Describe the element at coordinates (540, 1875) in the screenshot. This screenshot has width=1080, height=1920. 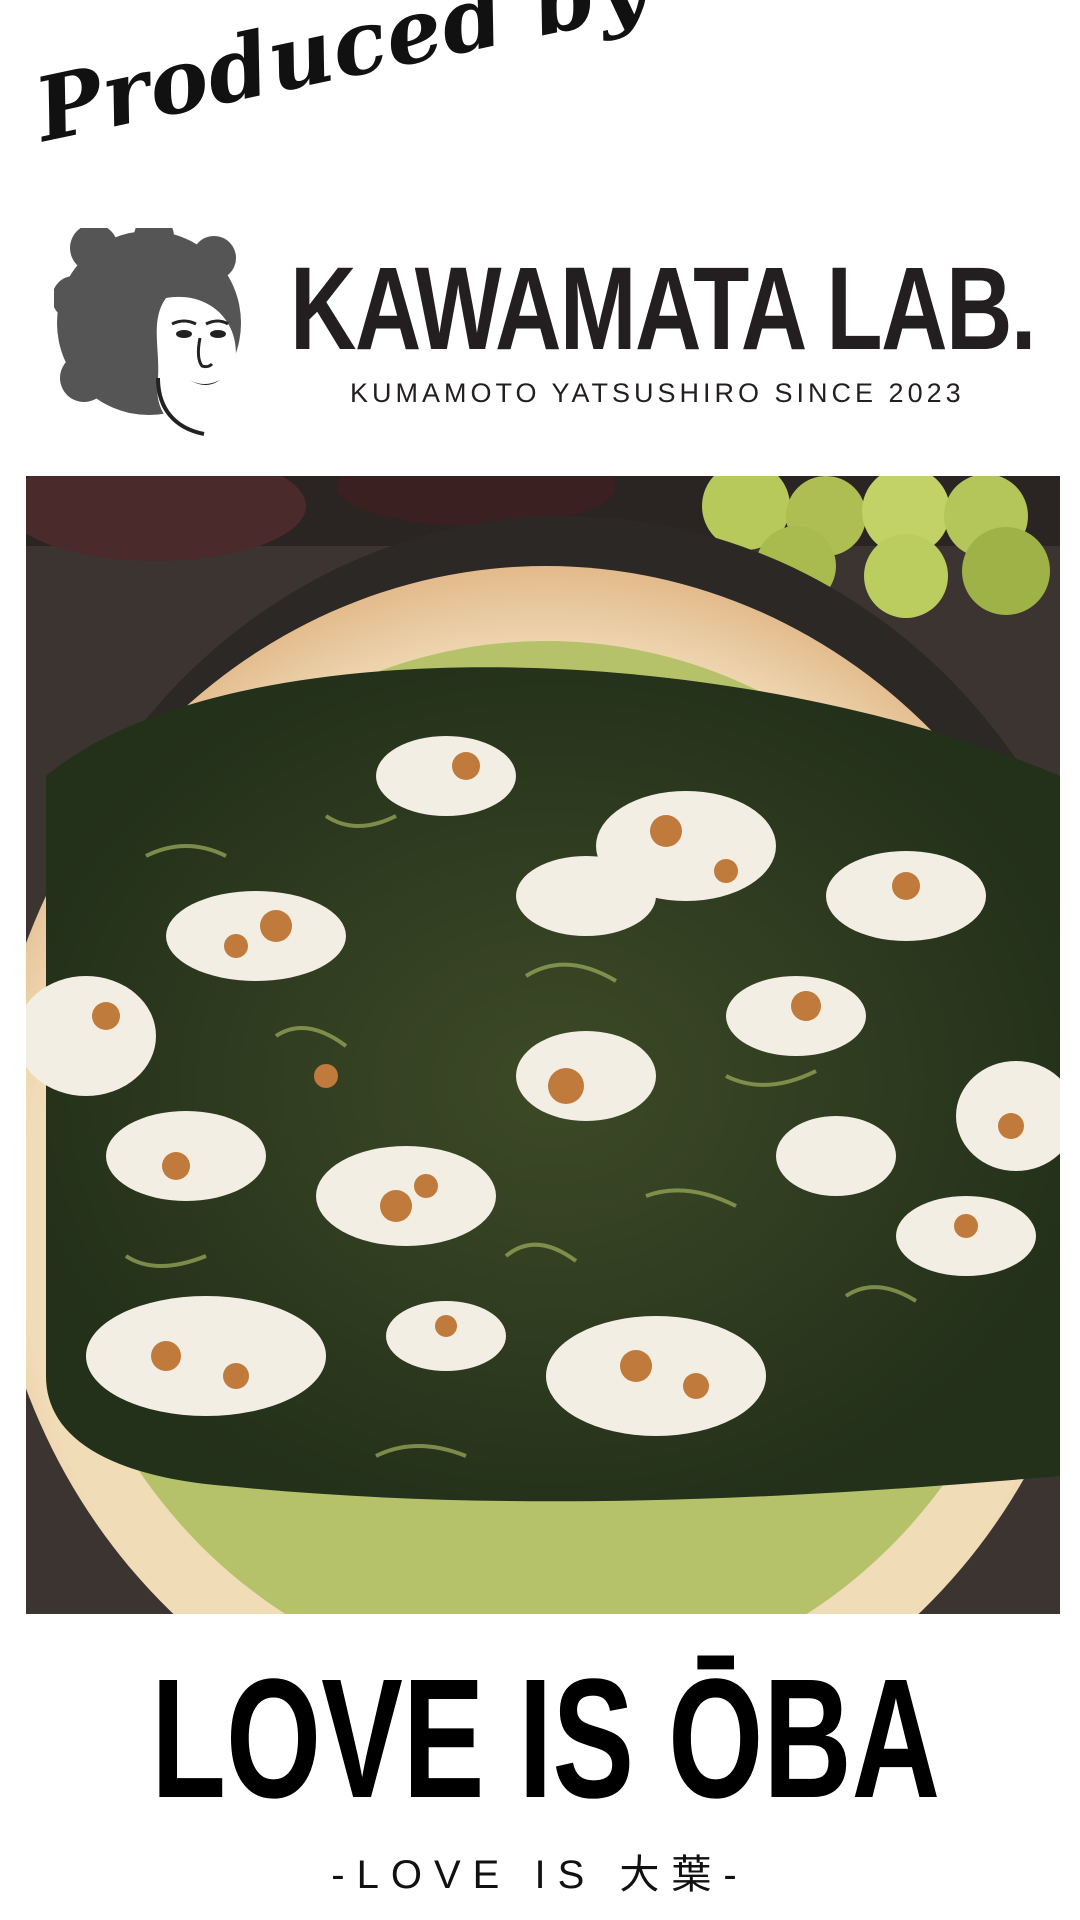
I see `subline: -LOVE IS 大葉-` at that location.